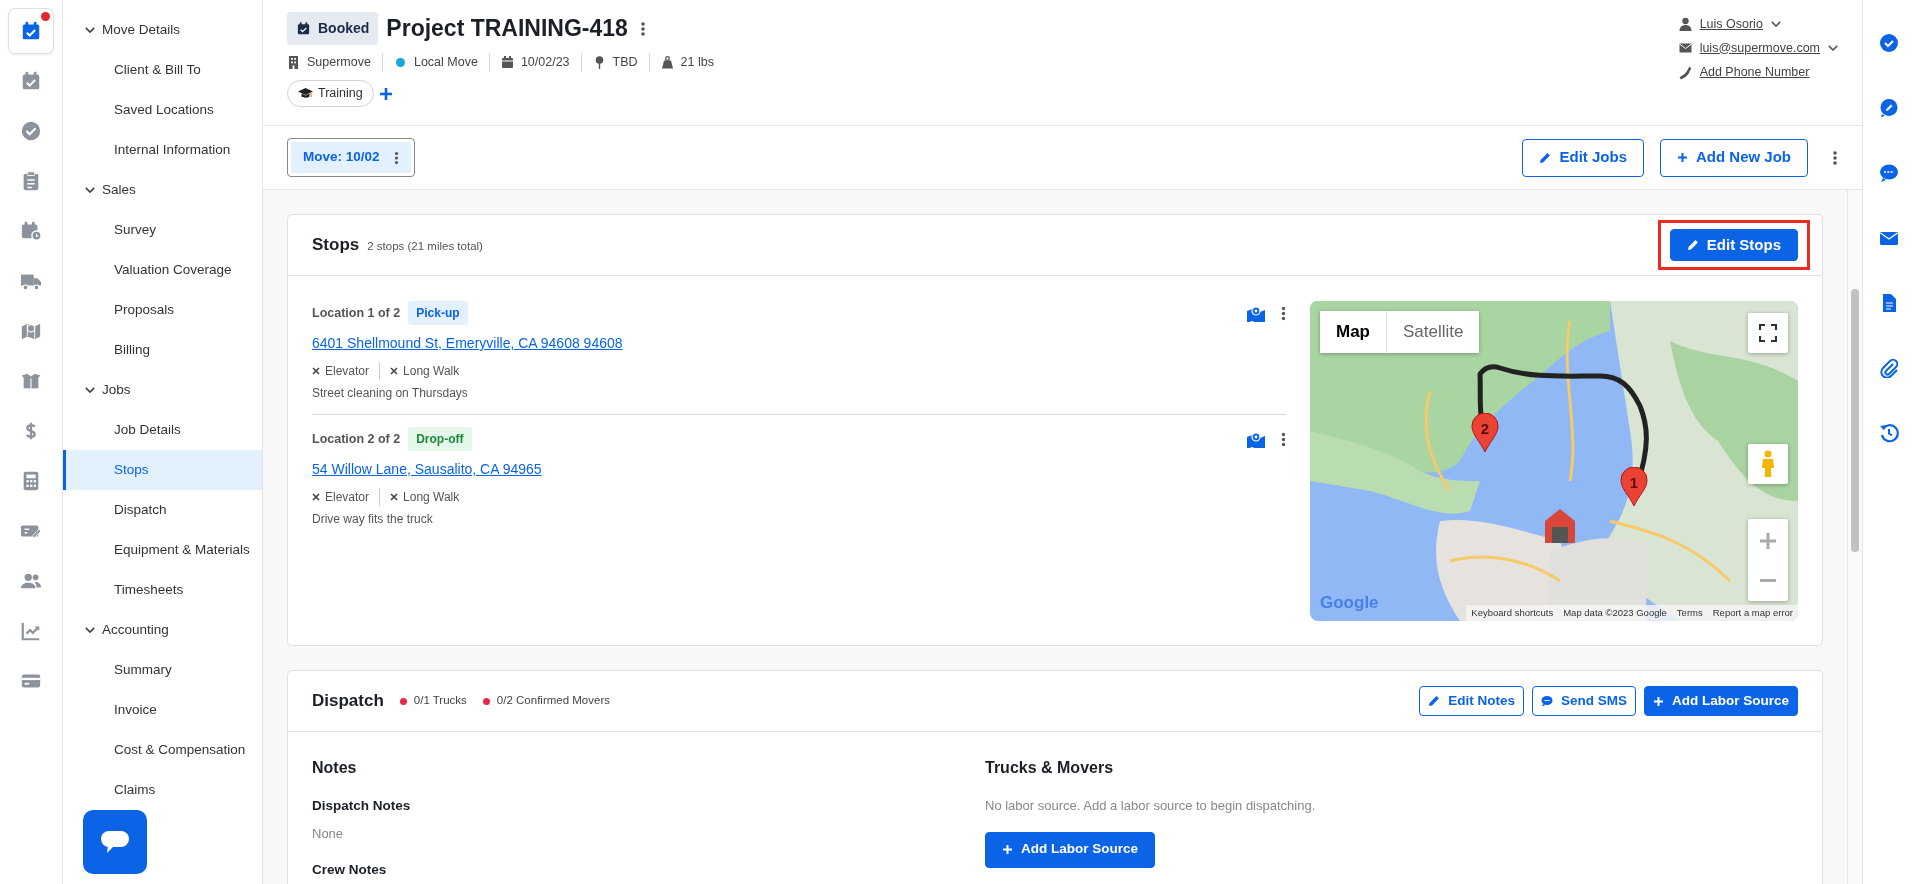 Image resolution: width=1915 pixels, height=884 pixels. What do you see at coordinates (162, 670) in the screenshot?
I see `sidebar-item: Summary` at bounding box center [162, 670].